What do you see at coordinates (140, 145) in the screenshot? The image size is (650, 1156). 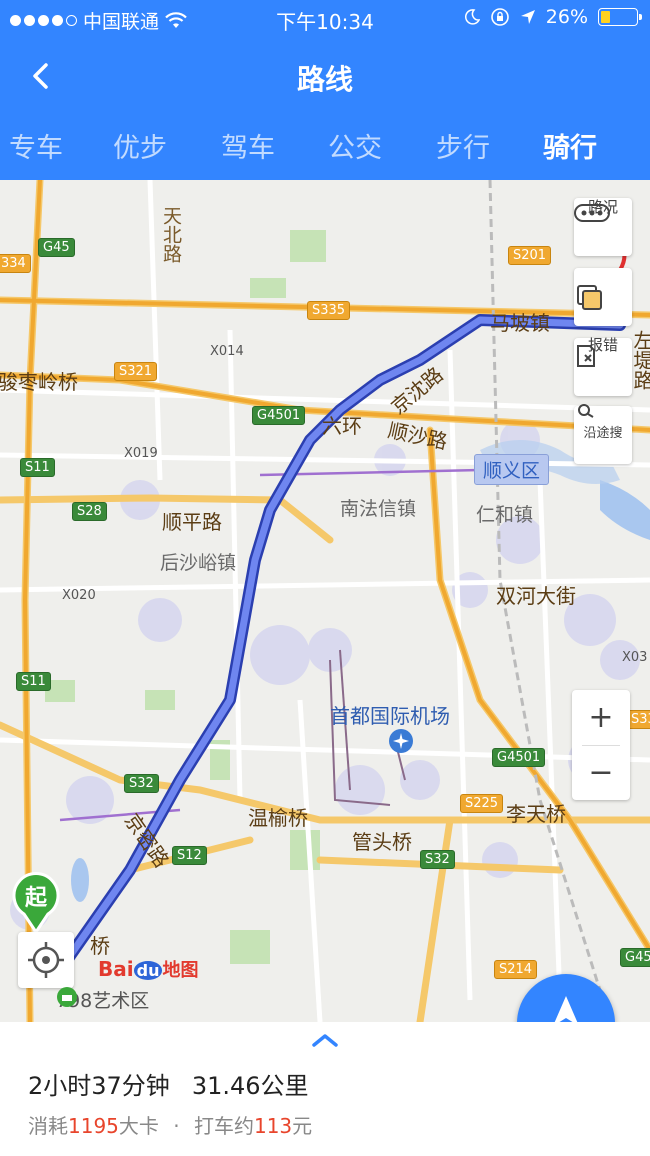 I see `tab-uber: 优步` at bounding box center [140, 145].